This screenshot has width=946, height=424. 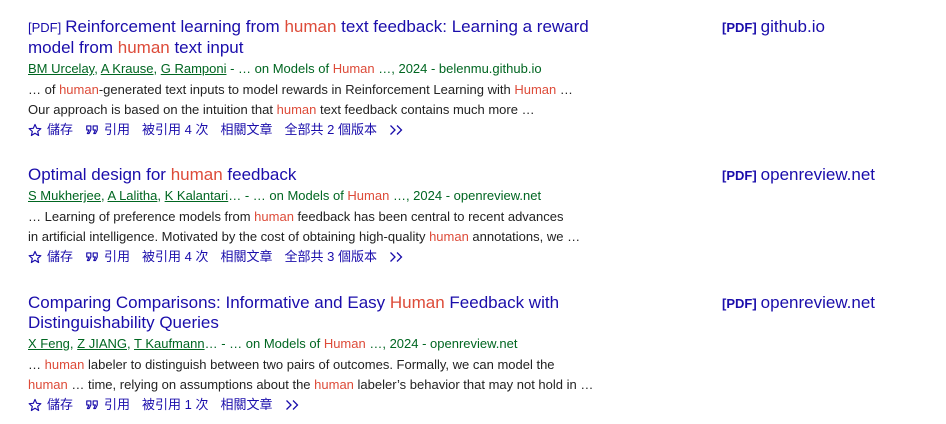 I want to click on author-link: Z JIANG, so click(x=102, y=343).